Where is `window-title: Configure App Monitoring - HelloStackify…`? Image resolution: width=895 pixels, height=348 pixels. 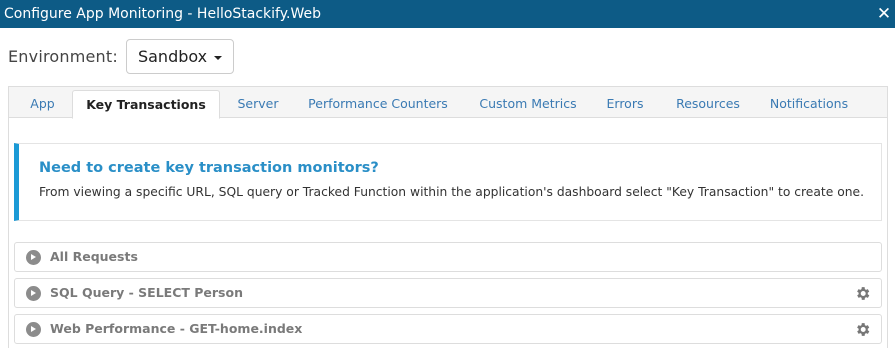 window-title: Configure App Monitoring - HelloStackify… is located at coordinates (163, 14).